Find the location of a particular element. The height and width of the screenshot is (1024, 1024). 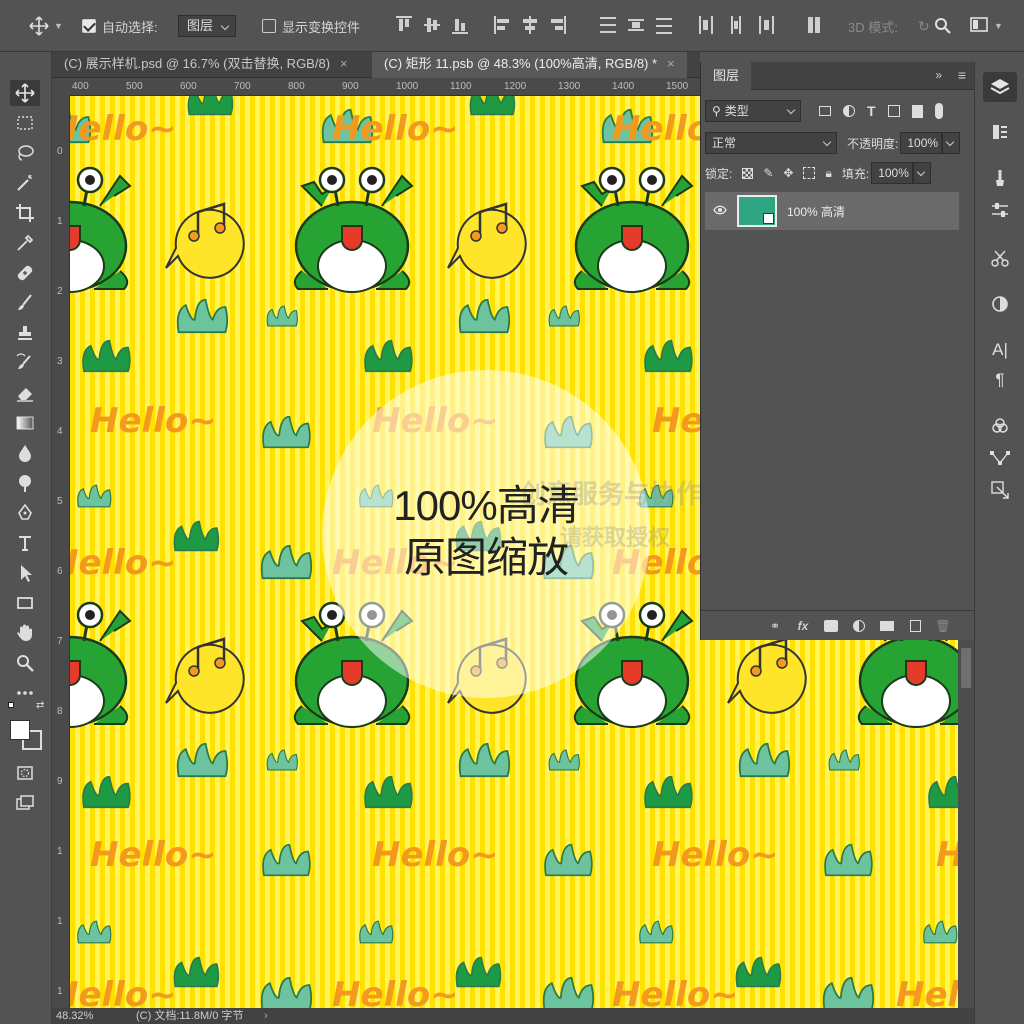

filter-smart-object-icon is located at coordinates (917, 111).